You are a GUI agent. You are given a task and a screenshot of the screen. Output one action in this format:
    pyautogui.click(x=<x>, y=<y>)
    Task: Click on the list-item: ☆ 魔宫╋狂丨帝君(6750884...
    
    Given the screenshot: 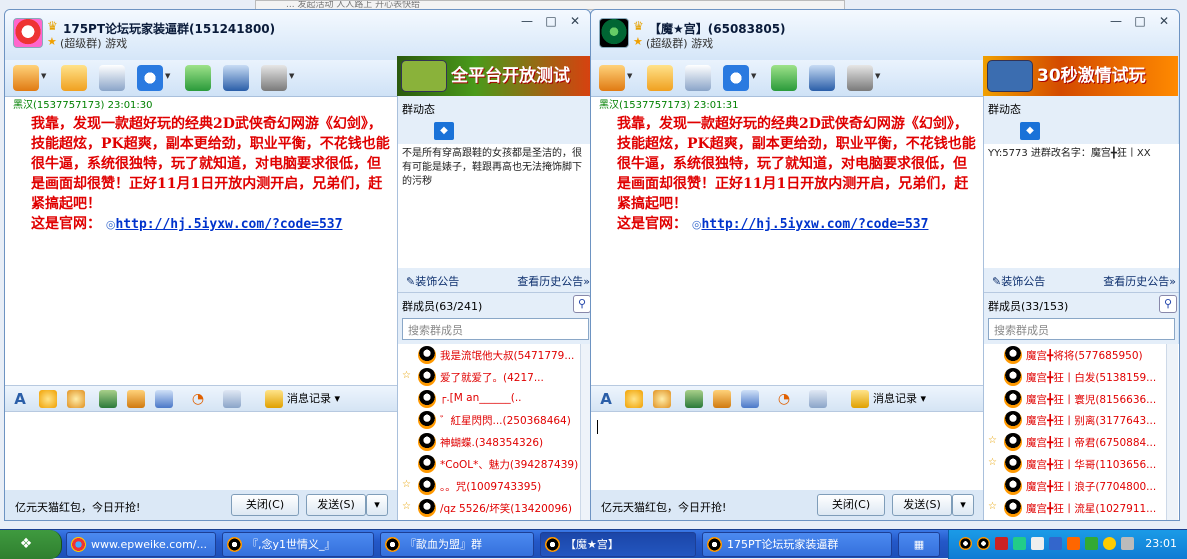 What is the action you would take?
    pyautogui.click(x=1081, y=442)
    